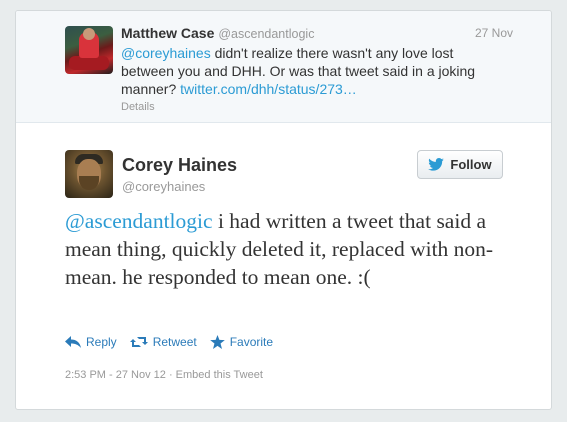 This screenshot has height=422, width=567. I want to click on avatar-beard-shape, so click(89, 183).